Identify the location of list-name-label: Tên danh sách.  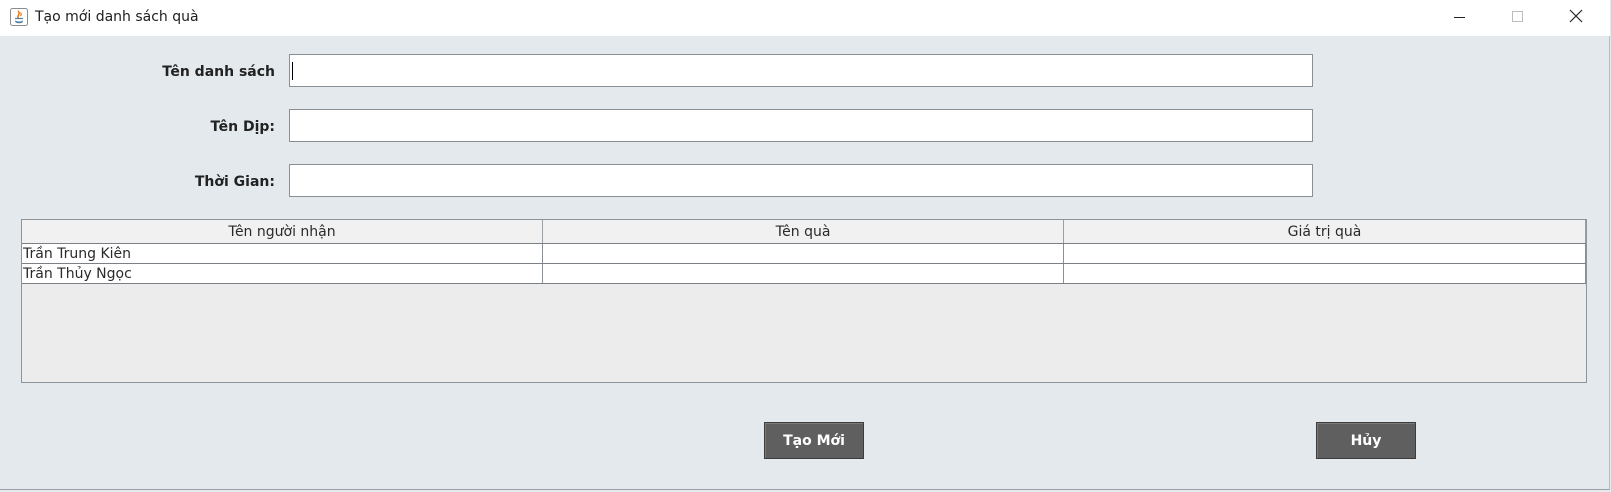
(218, 72).